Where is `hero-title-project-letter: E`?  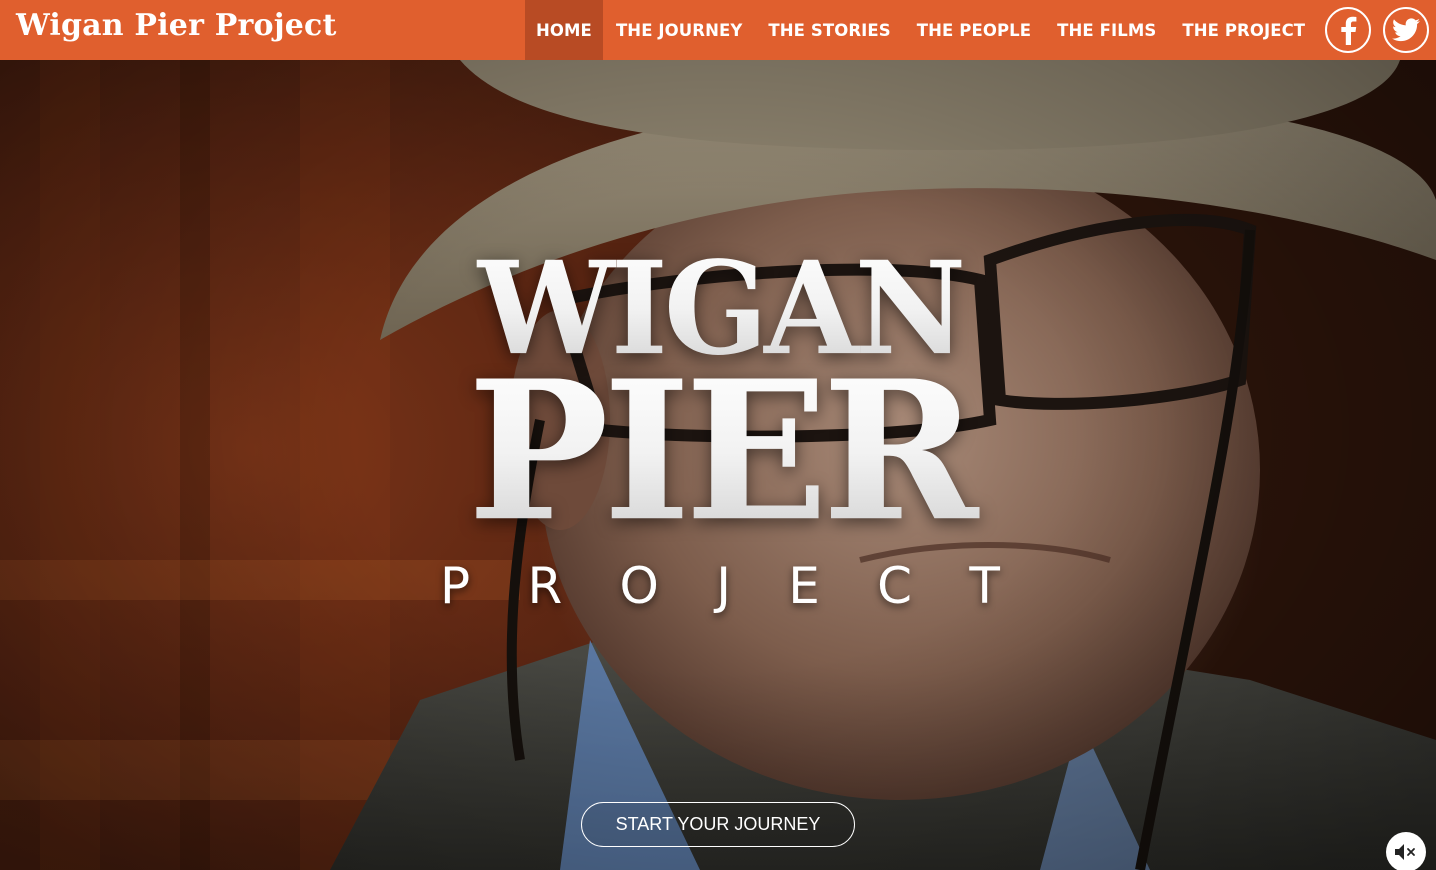
hero-title-project-letter: E is located at coordinates (804, 586).